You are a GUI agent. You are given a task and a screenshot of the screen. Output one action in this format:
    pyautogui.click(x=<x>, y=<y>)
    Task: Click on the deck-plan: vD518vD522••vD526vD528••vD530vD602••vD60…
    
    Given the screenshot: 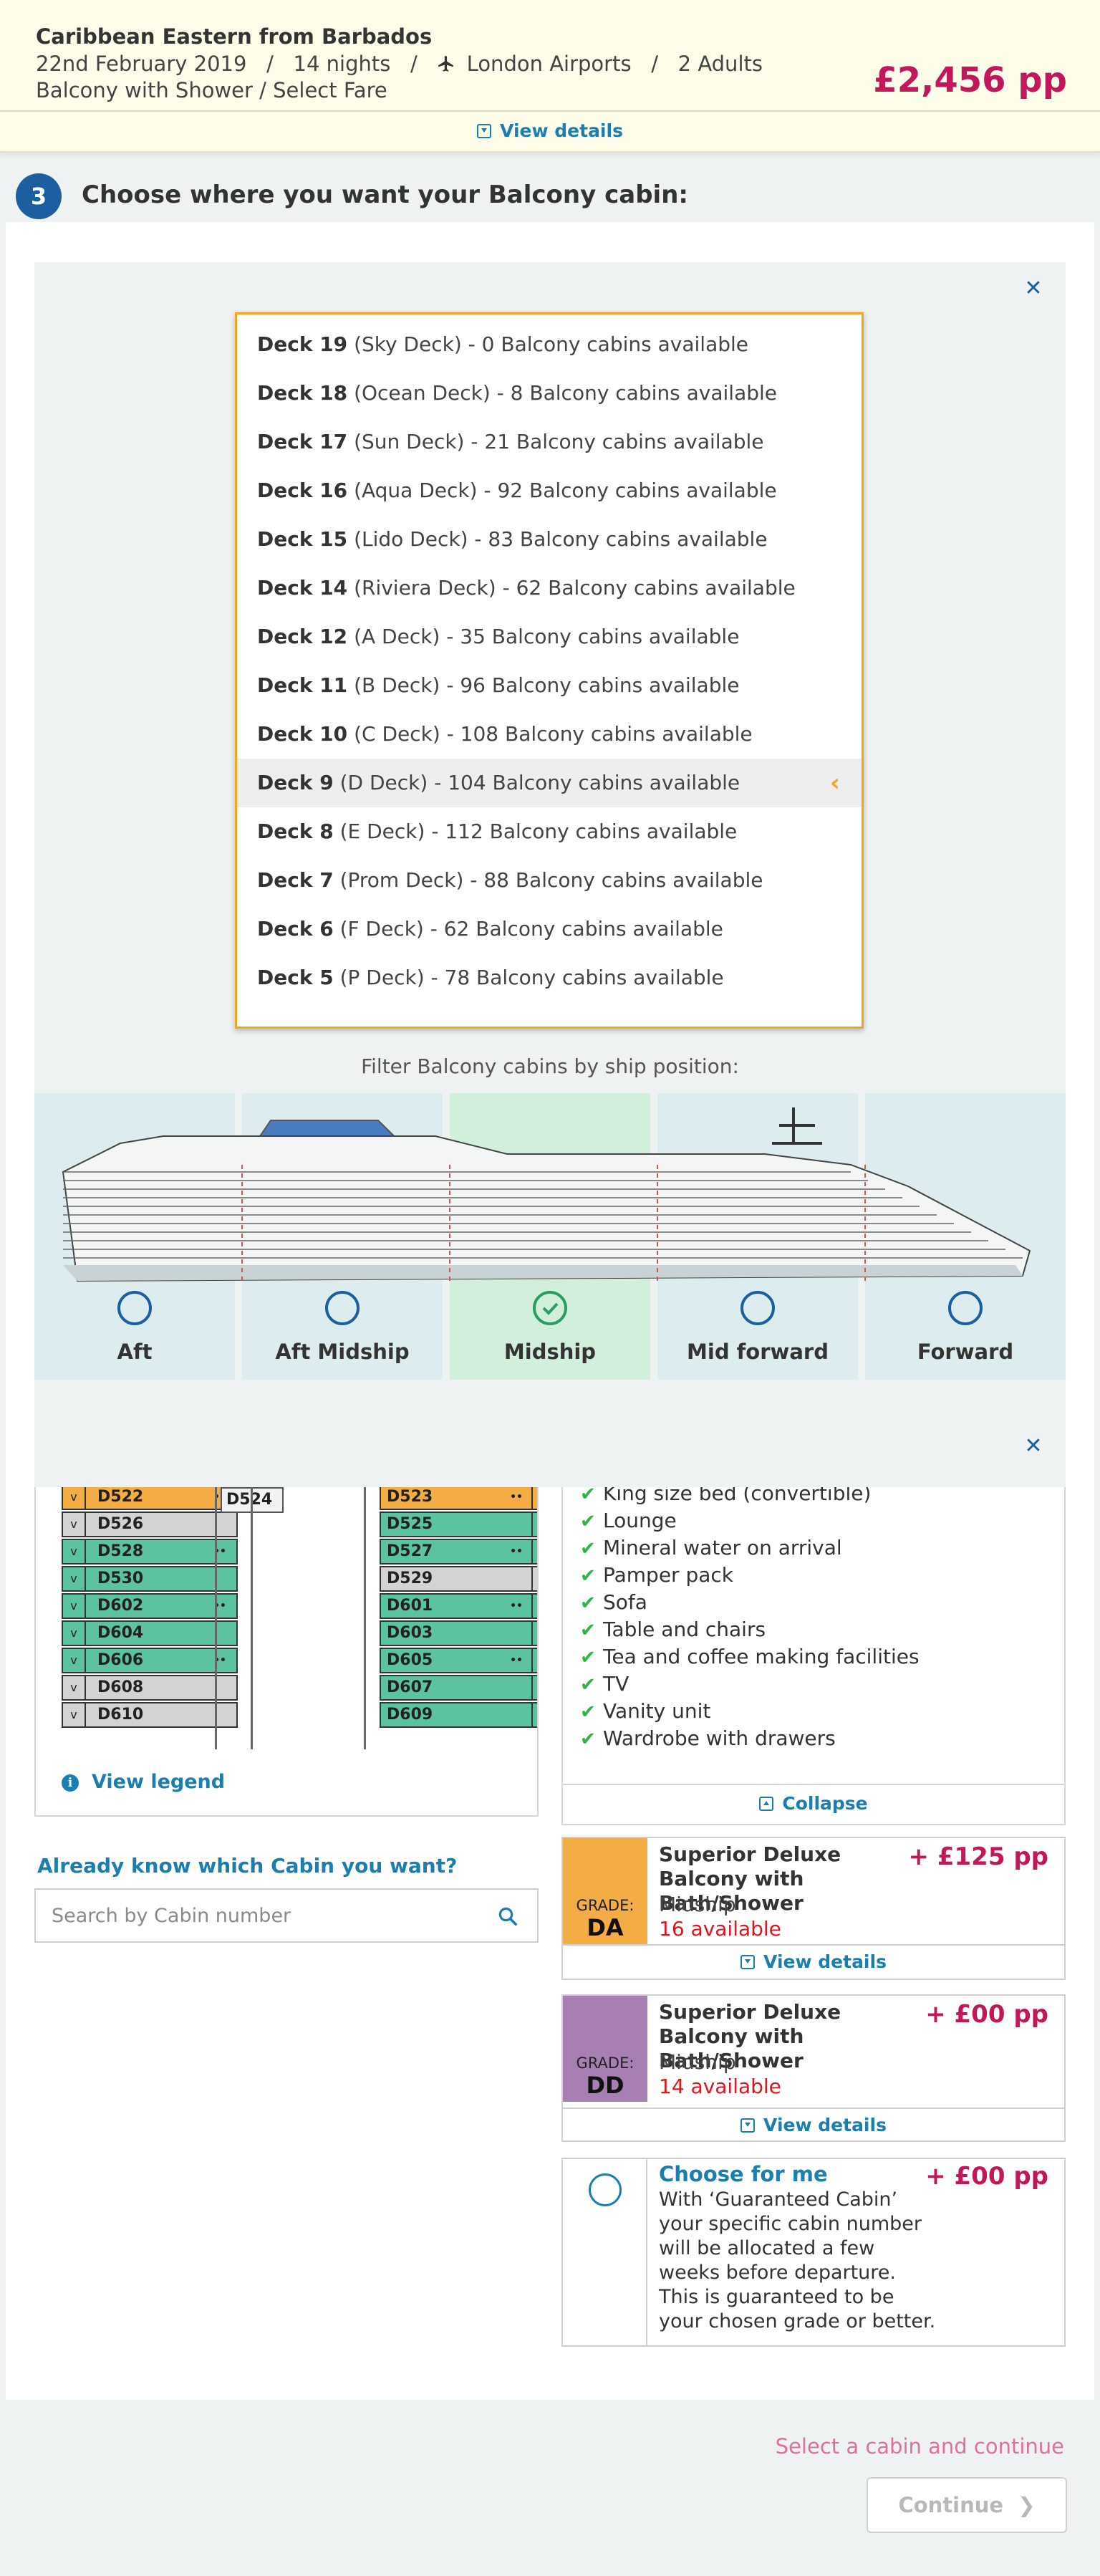 What is the action you would take?
    pyautogui.click(x=286, y=1643)
    